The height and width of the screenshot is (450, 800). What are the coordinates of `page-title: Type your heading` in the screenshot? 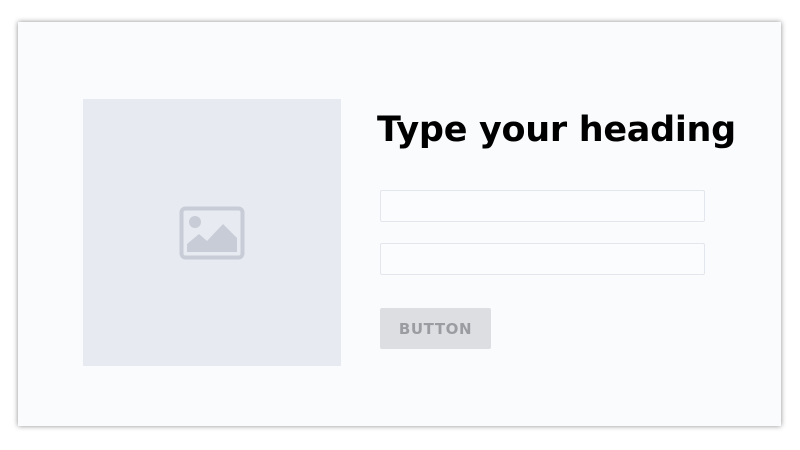 It's located at (556, 130).